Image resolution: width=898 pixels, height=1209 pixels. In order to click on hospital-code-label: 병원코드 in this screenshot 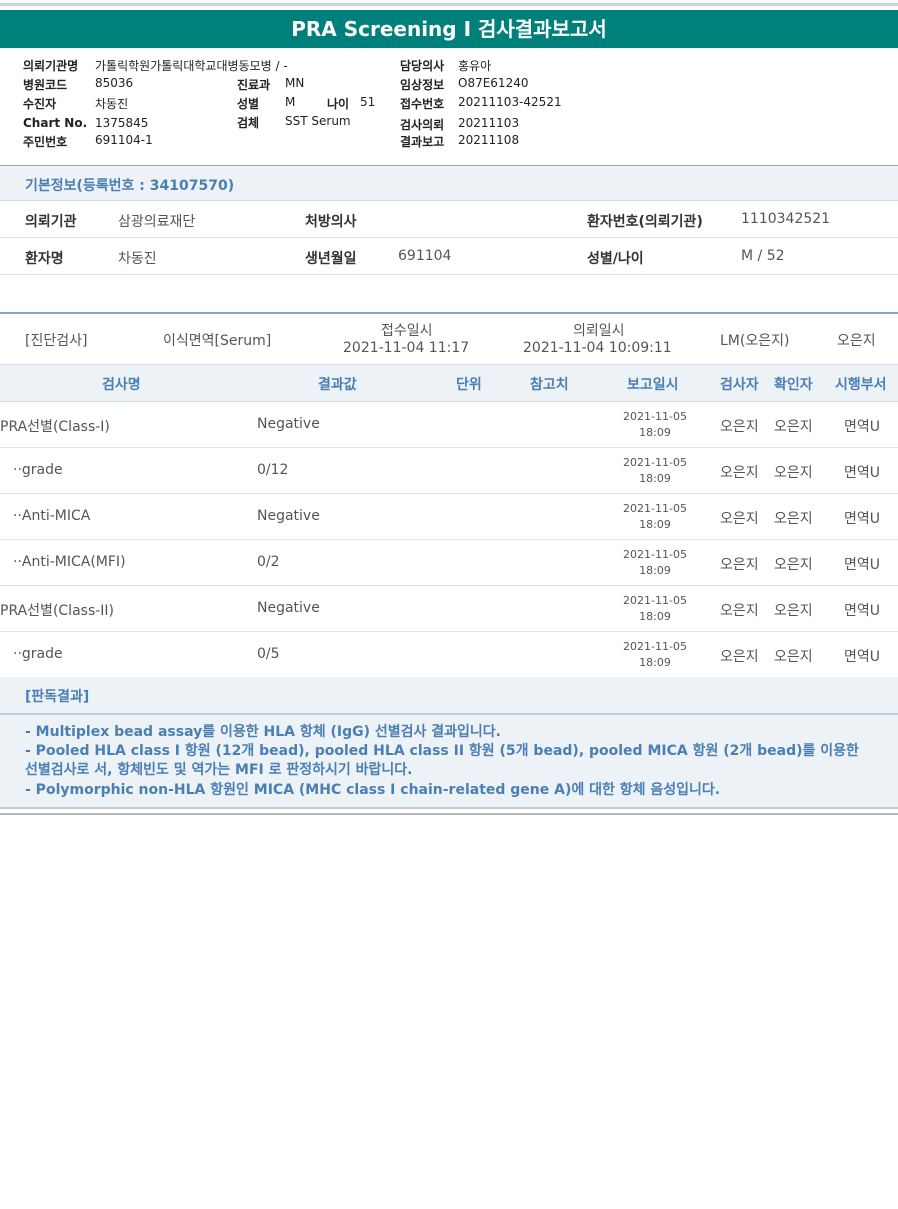, I will do `click(45, 85)`.